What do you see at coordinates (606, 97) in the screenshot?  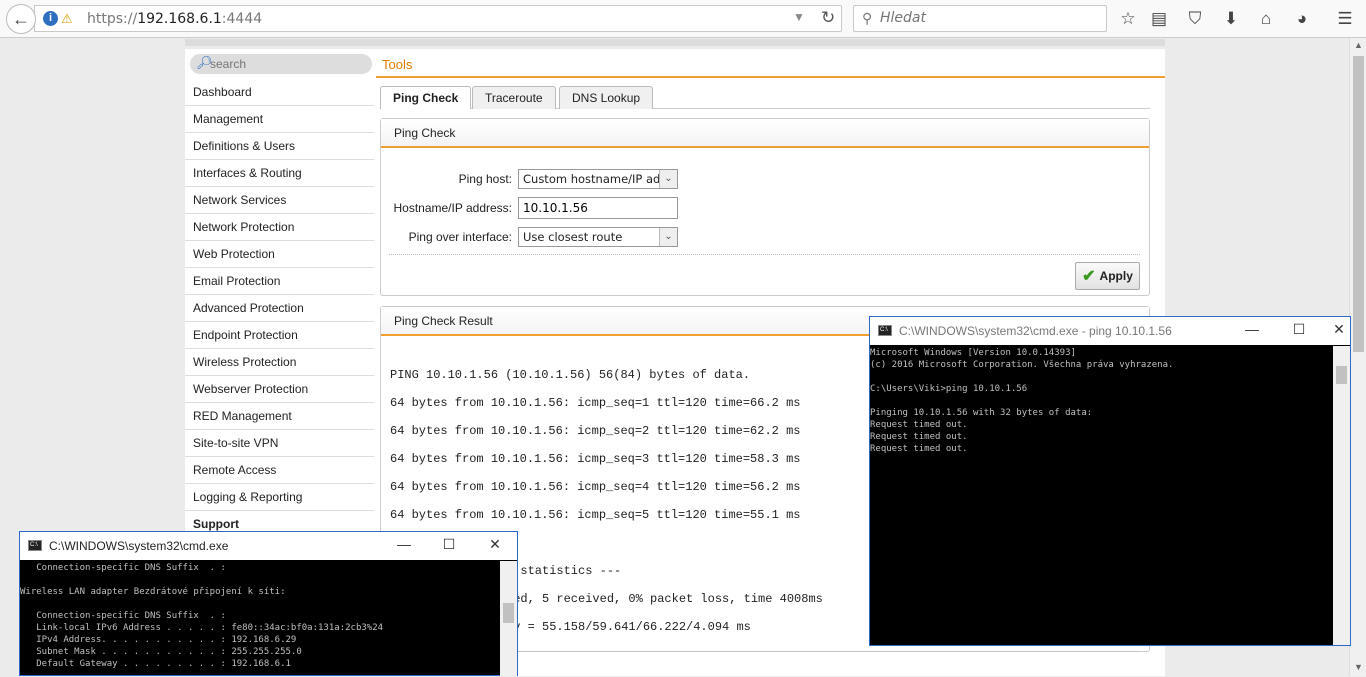 I see `tab-dns-lookup: DNS Lookup` at bounding box center [606, 97].